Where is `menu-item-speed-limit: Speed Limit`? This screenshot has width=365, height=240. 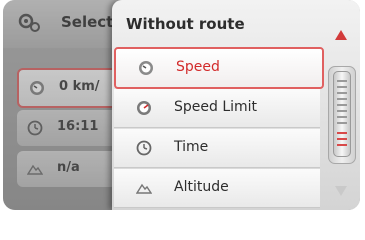
menu-item-speed-limit: Speed Limit is located at coordinates (217, 108).